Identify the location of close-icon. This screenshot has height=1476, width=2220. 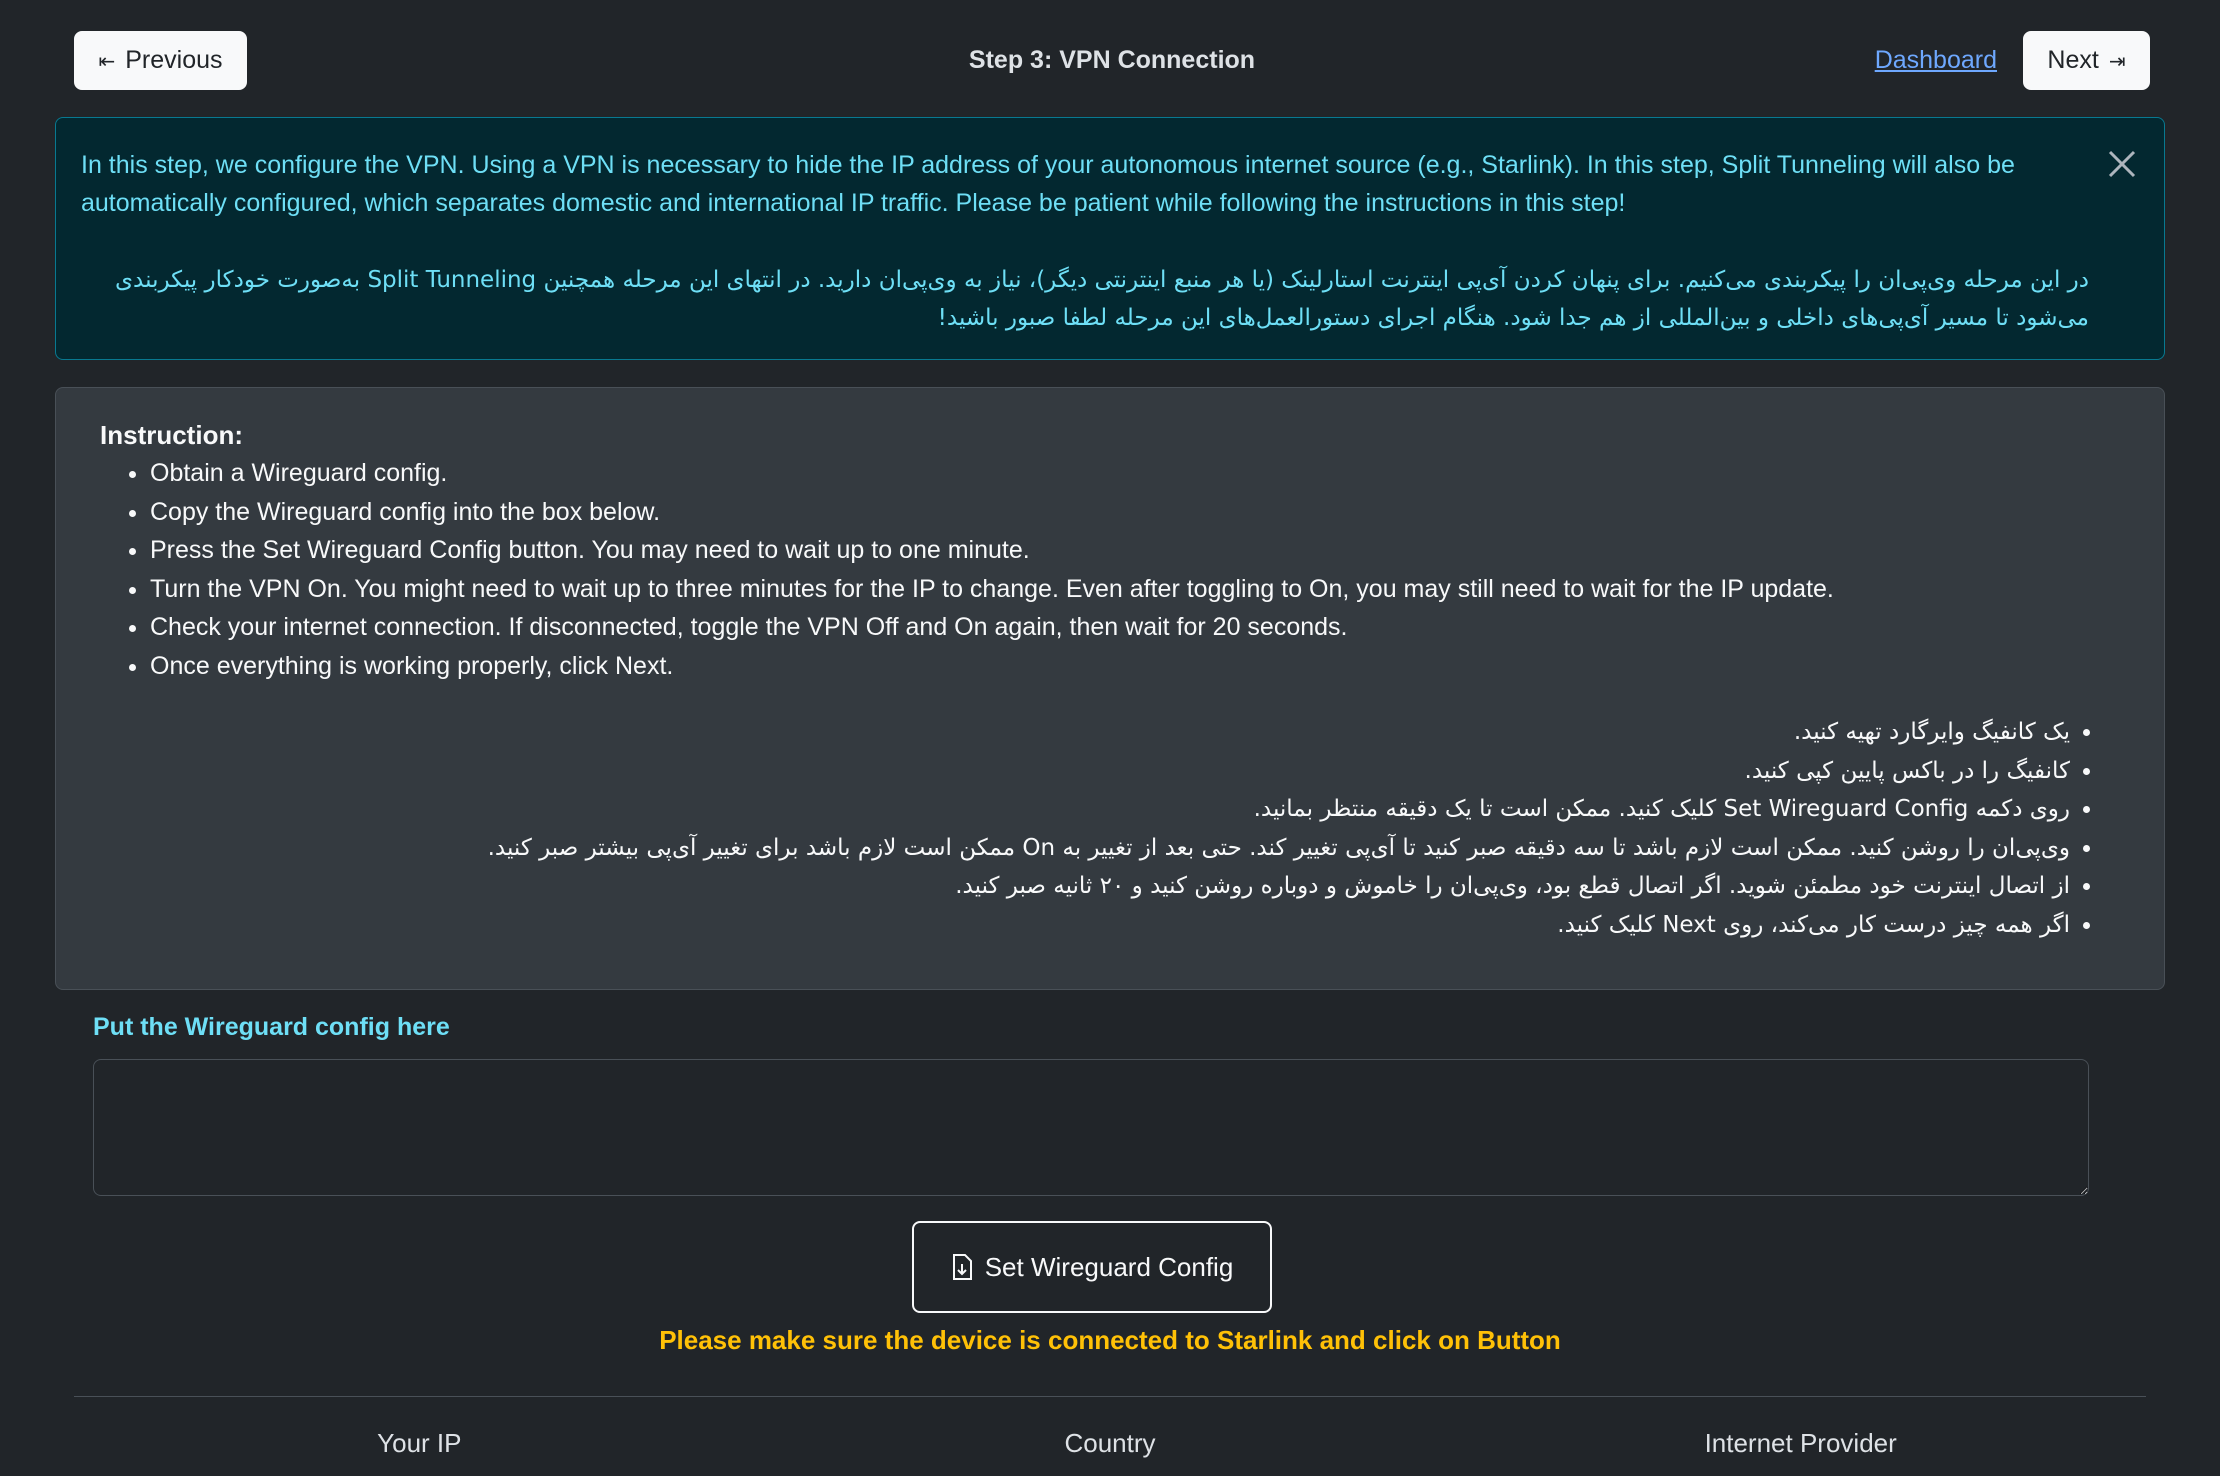
(2122, 164).